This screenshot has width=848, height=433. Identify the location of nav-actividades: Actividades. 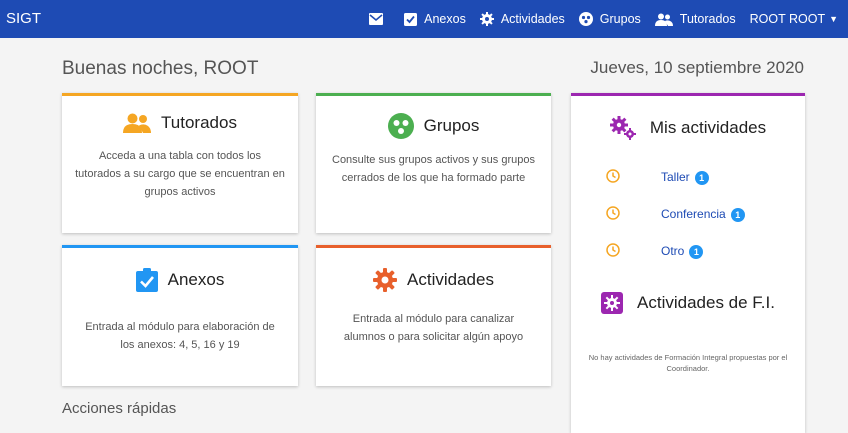
(522, 19).